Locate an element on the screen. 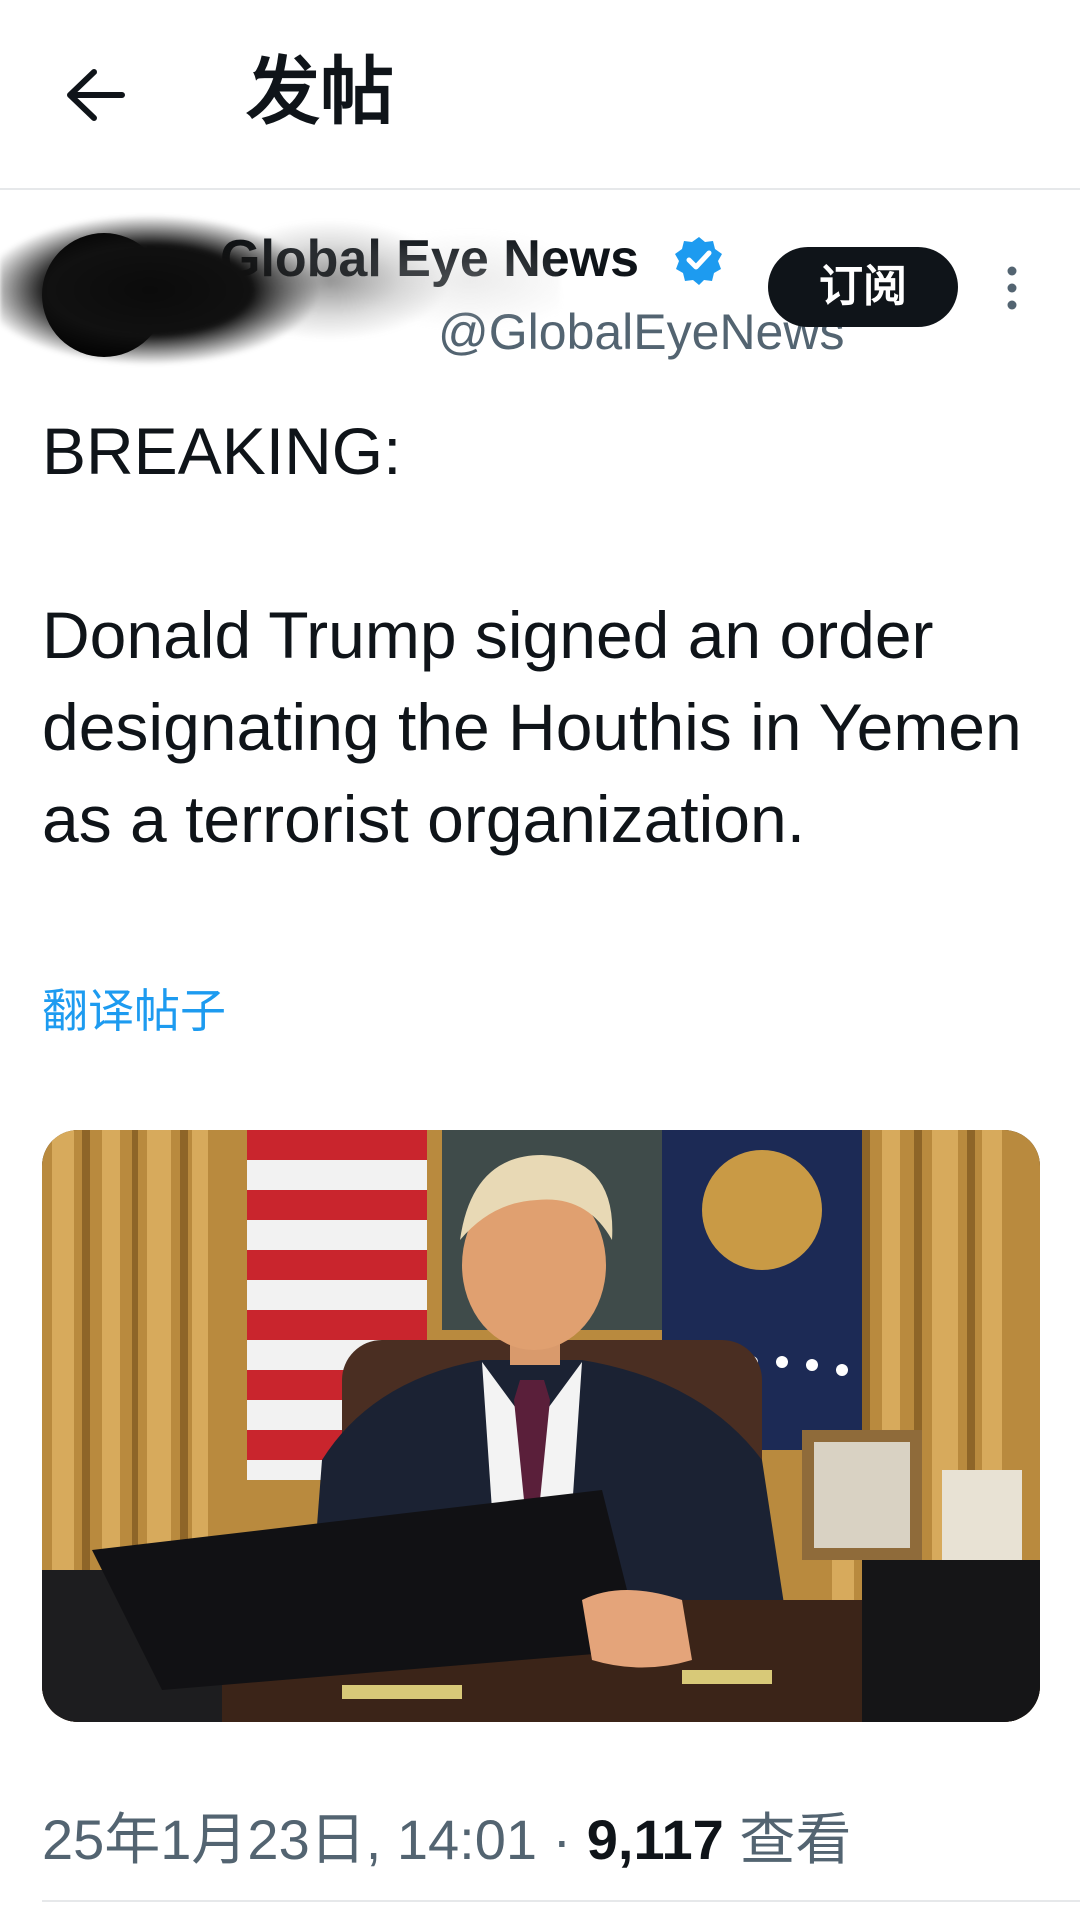  arrow-left-icon is located at coordinates (96, 95).